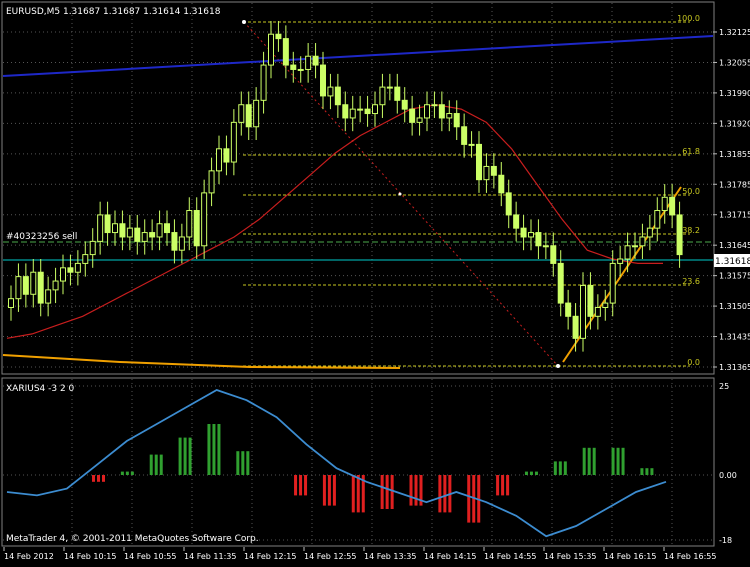  What do you see at coordinates (724, 386) in the screenshot?
I see `indicator-axis-label: 25` at bounding box center [724, 386].